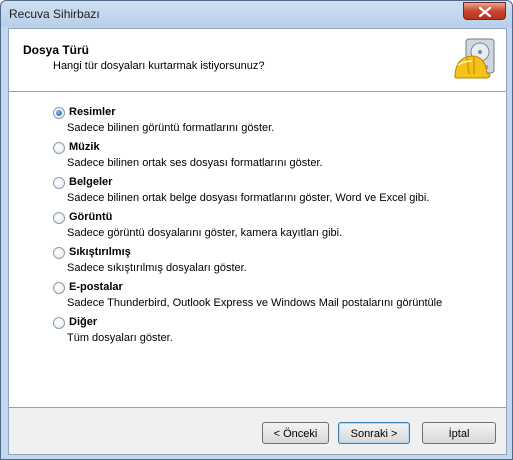 The height and width of the screenshot is (460, 513). I want to click on option-label: Belgeler, so click(90, 182).